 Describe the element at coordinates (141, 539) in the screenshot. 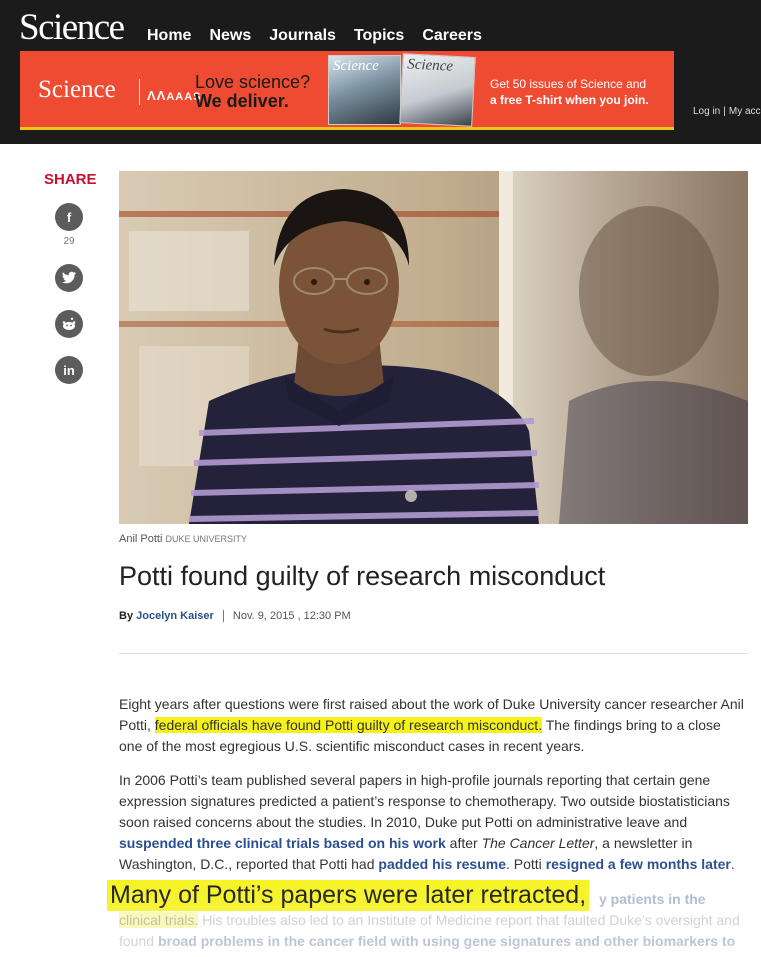

I see `caption-name: Anil Potti` at that location.